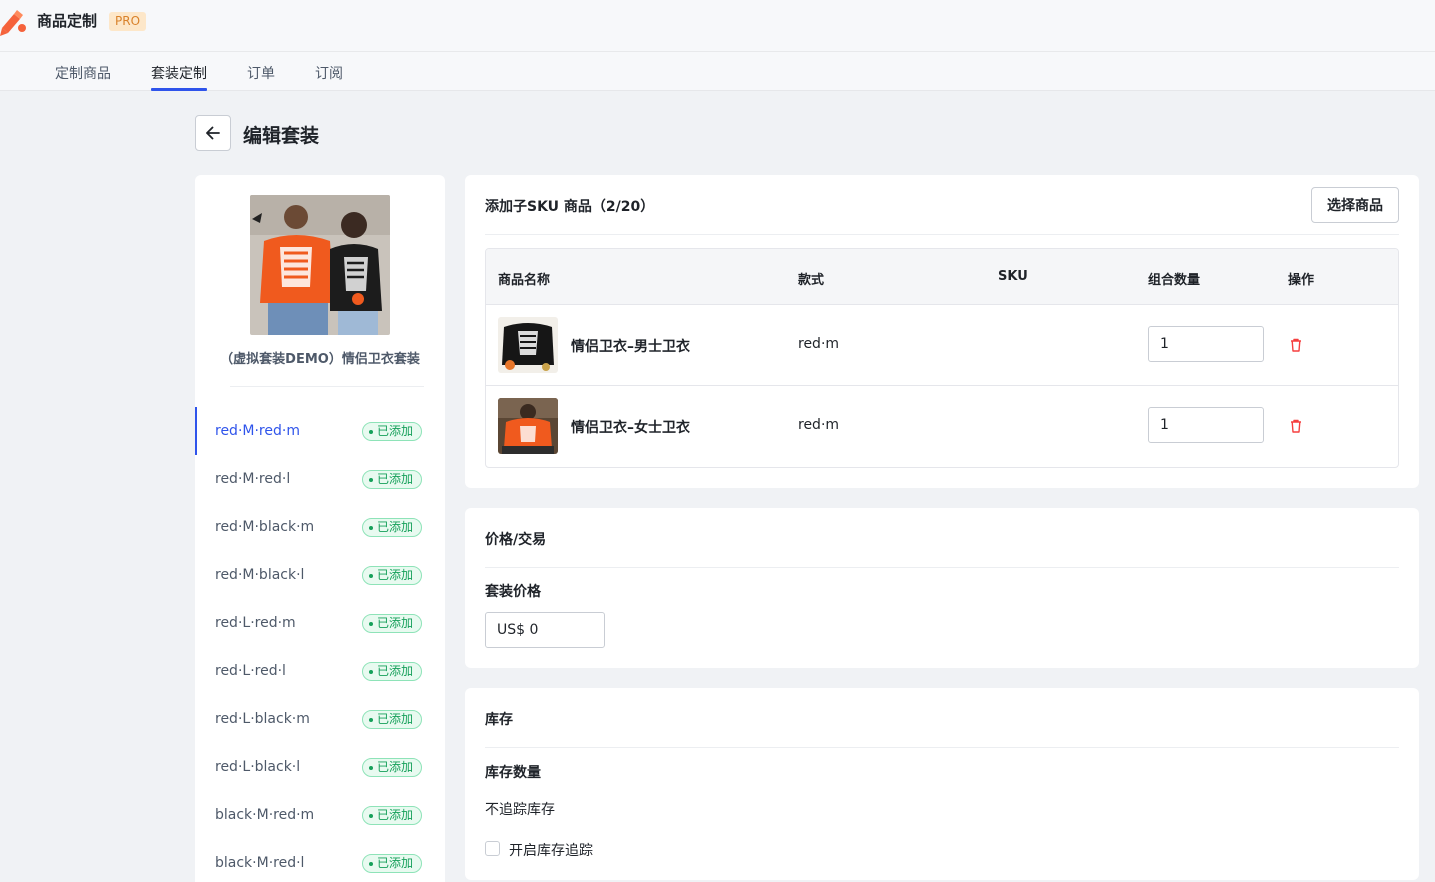 This screenshot has width=1435, height=882. I want to click on price-section-title: 价格/交易, so click(516, 540).